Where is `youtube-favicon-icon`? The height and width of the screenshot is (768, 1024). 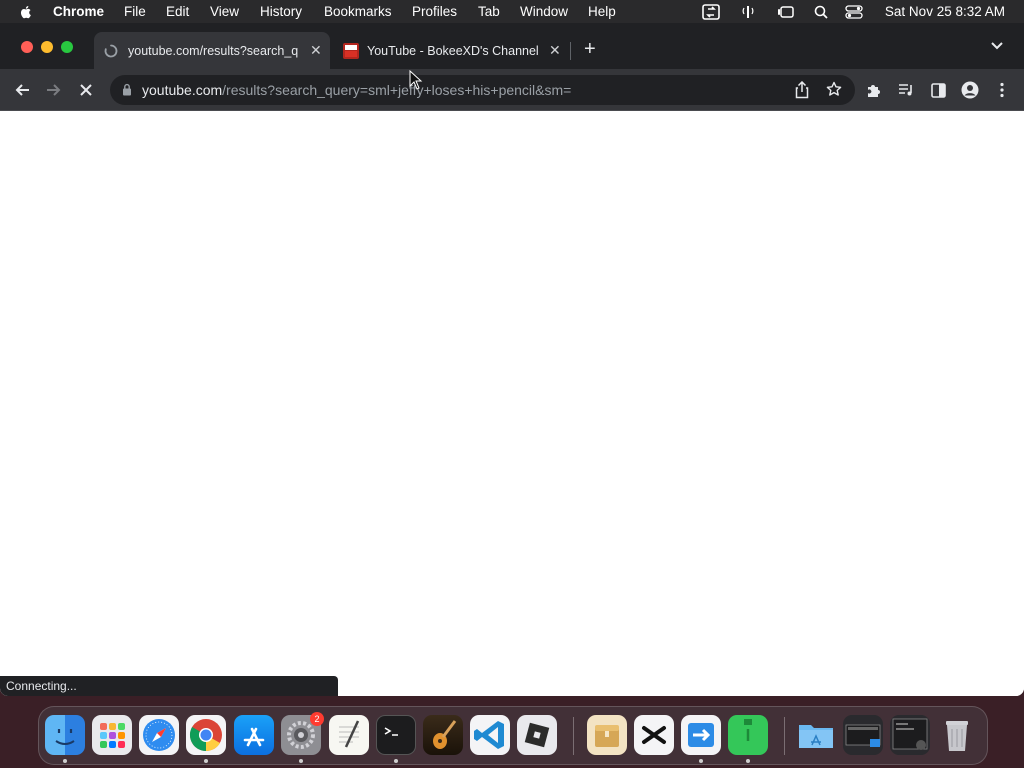
youtube-favicon-icon is located at coordinates (351, 51).